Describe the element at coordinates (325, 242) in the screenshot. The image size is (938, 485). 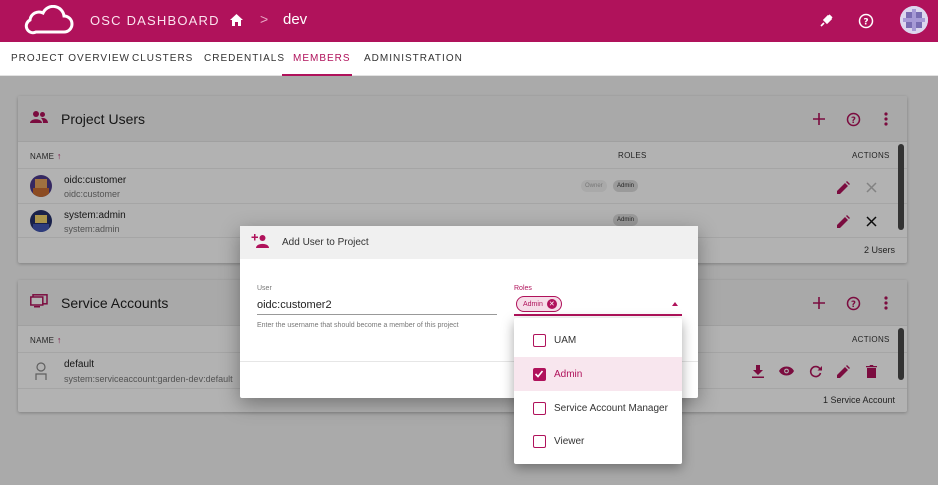
I see `dialog-title: Add User to Project` at that location.